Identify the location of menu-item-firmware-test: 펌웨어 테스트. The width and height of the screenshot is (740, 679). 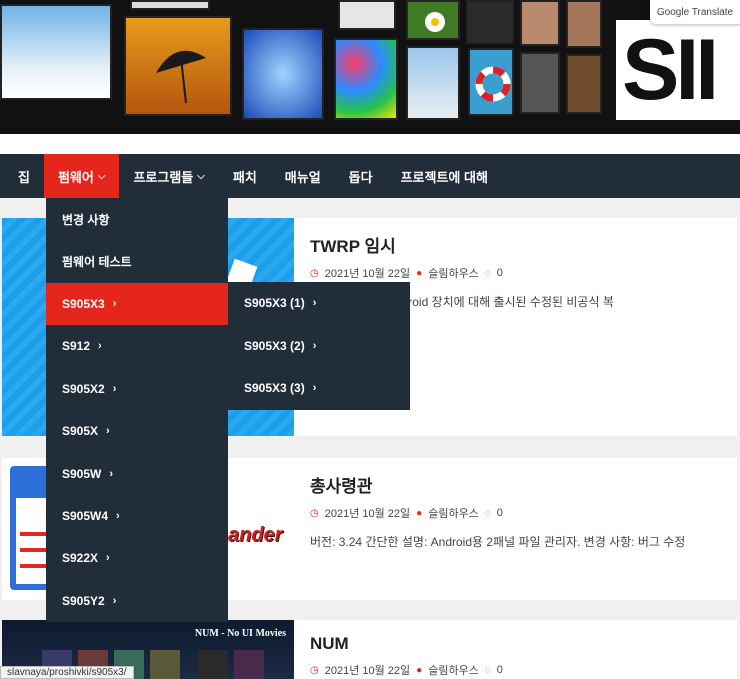
(137, 261).